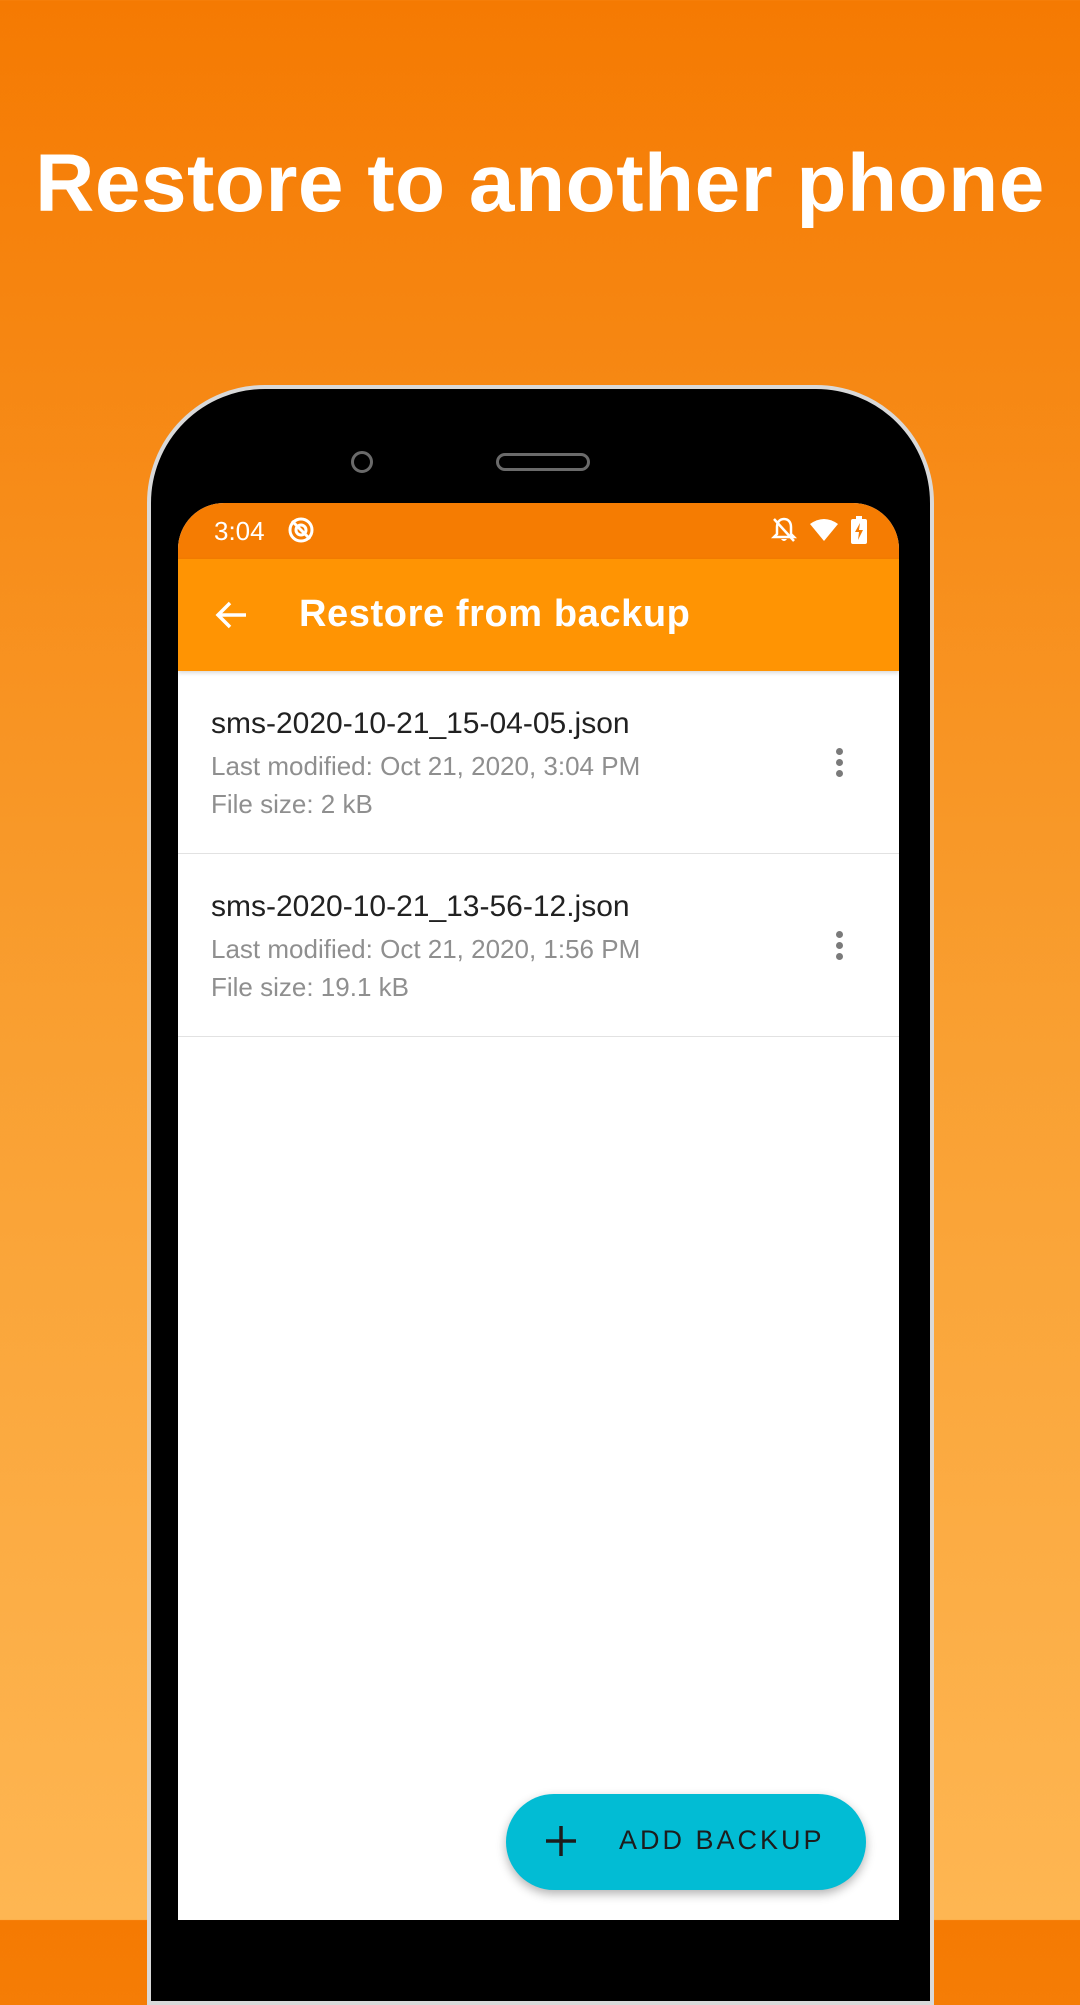 The image size is (1080, 2005). I want to click on promo-headline: Restore to another phone, so click(540, 183).